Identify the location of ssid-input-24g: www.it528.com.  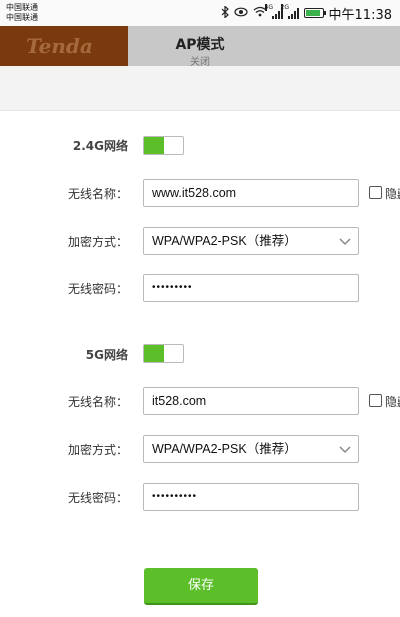
(251, 193).